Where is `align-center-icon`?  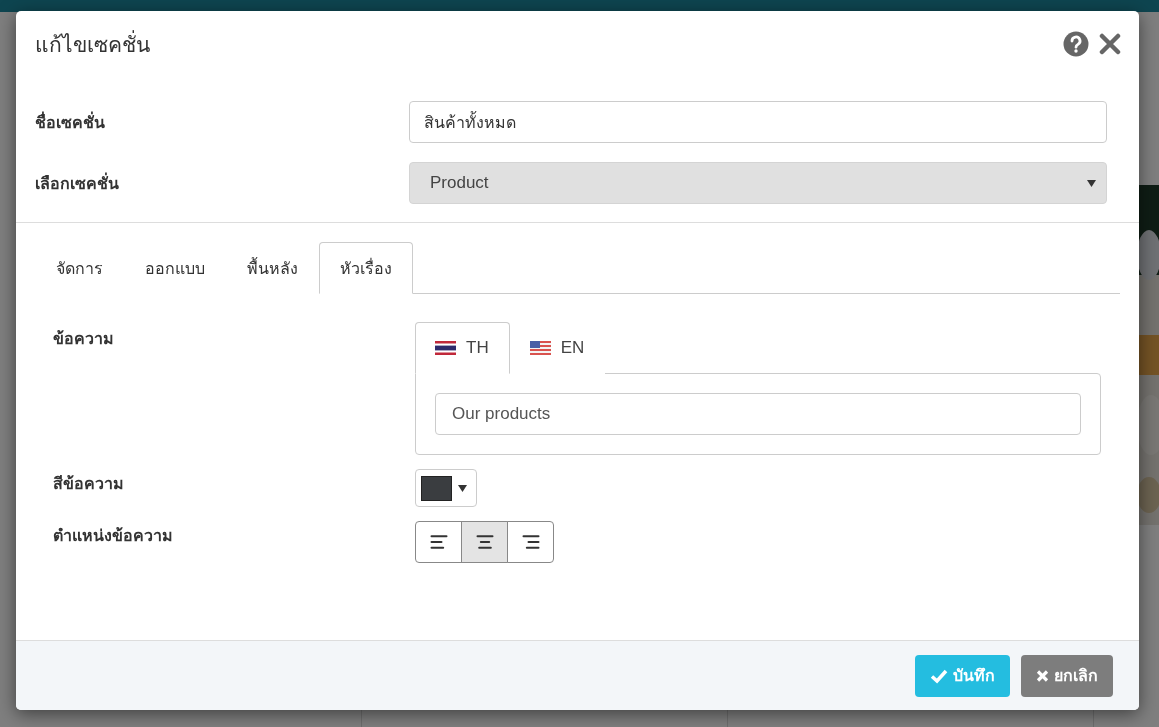 align-center-icon is located at coordinates (484, 542).